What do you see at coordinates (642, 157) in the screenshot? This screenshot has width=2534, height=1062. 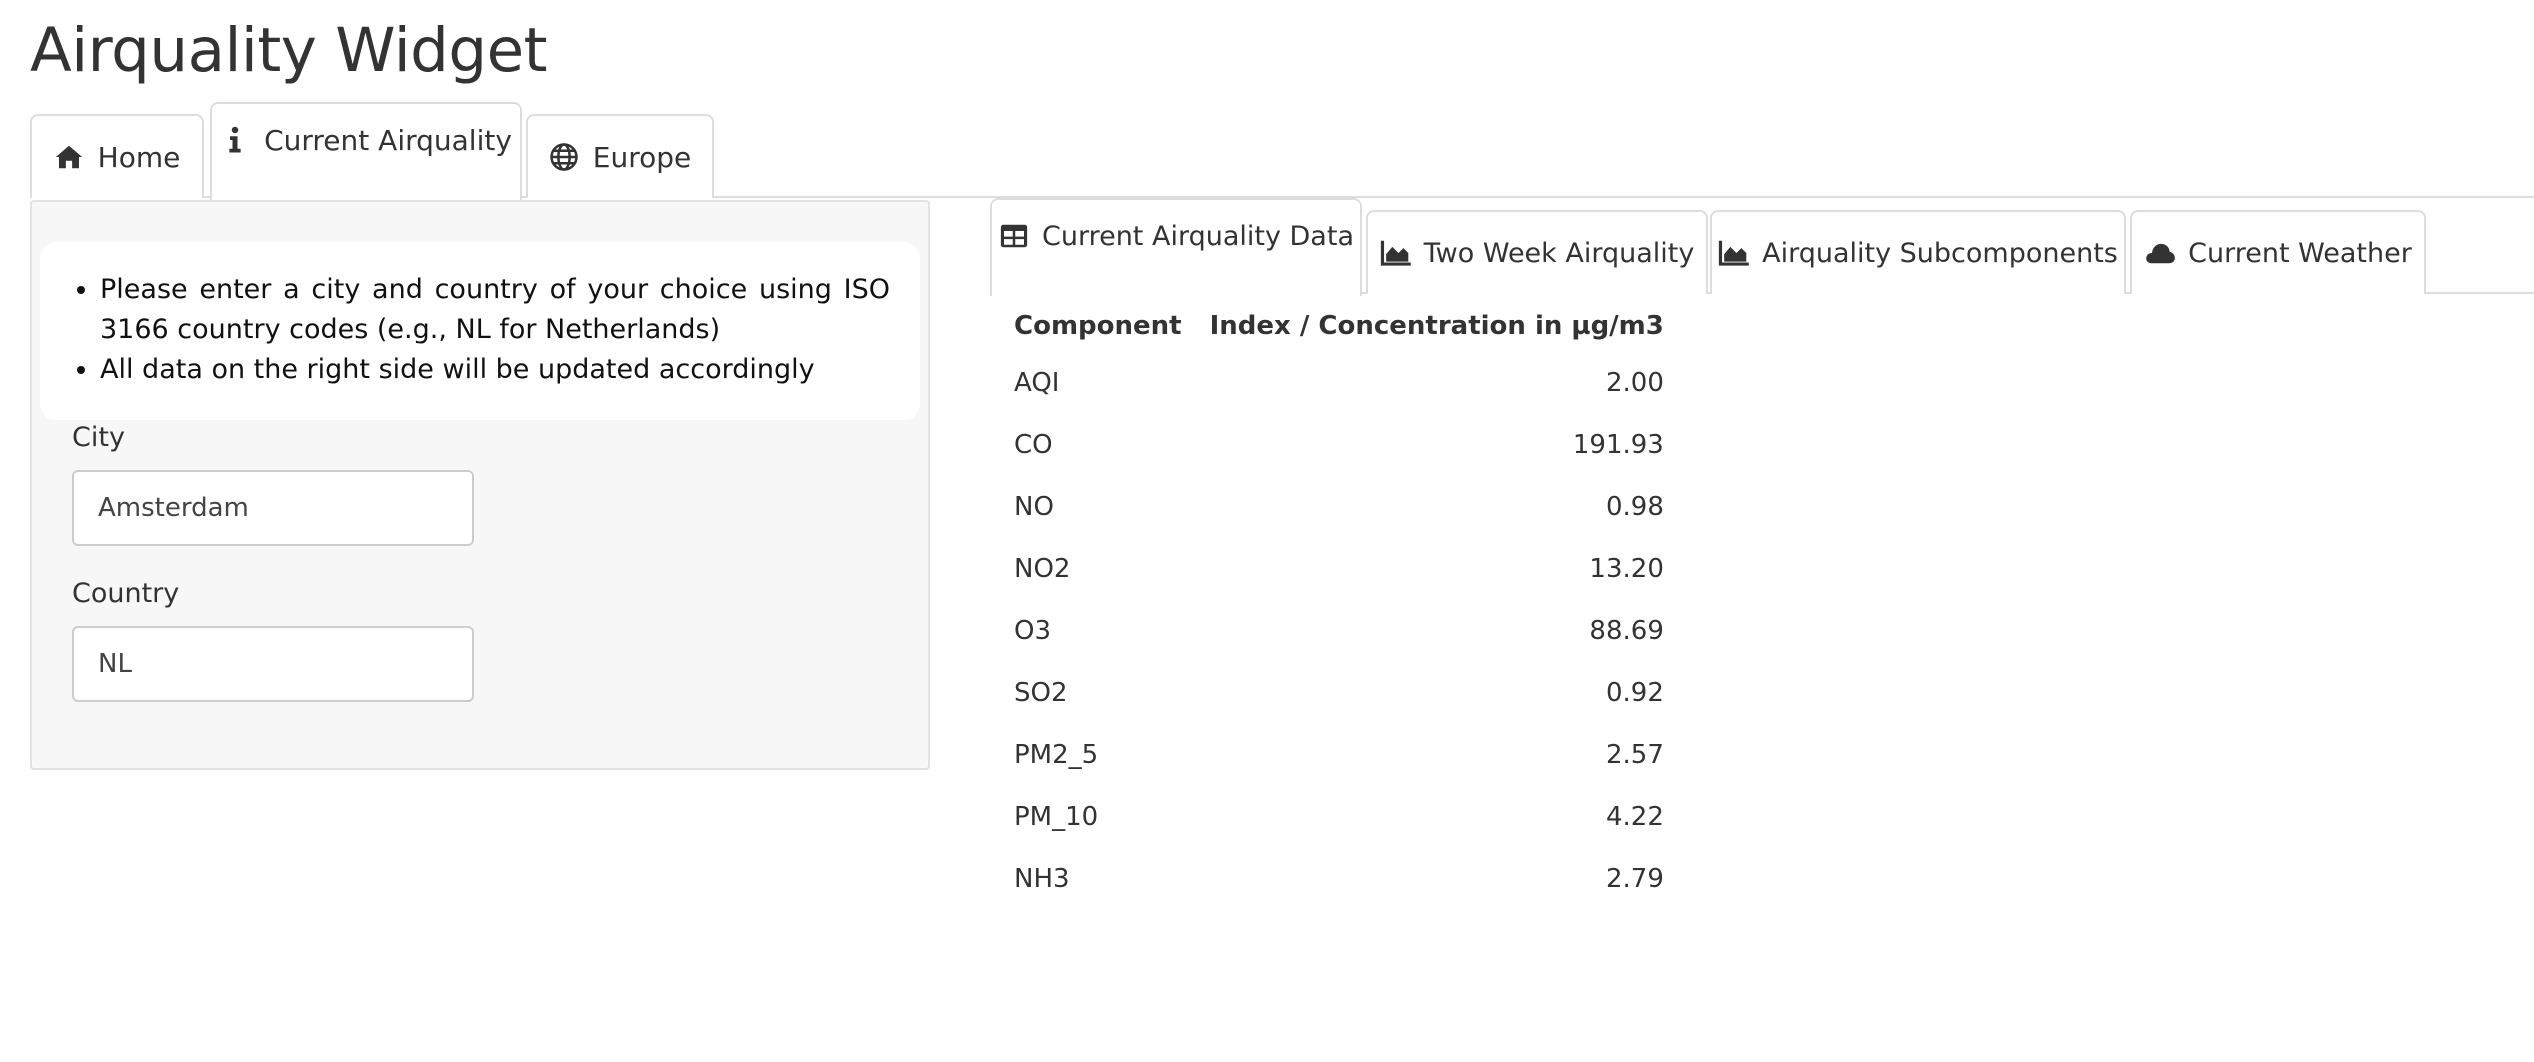 I see `tab-europe-label: Europe` at bounding box center [642, 157].